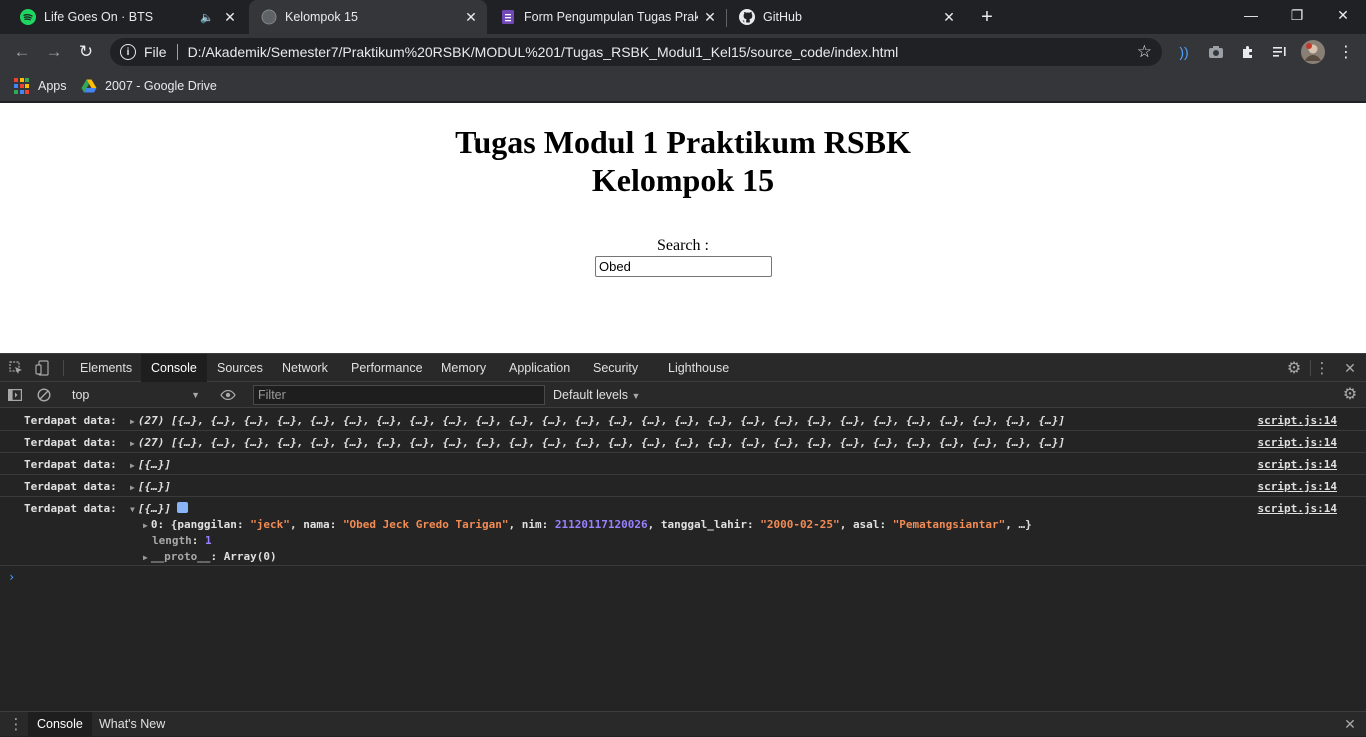 This screenshot has width=1366, height=737. What do you see at coordinates (86, 52) in the screenshot?
I see `reload-button: ↻` at bounding box center [86, 52].